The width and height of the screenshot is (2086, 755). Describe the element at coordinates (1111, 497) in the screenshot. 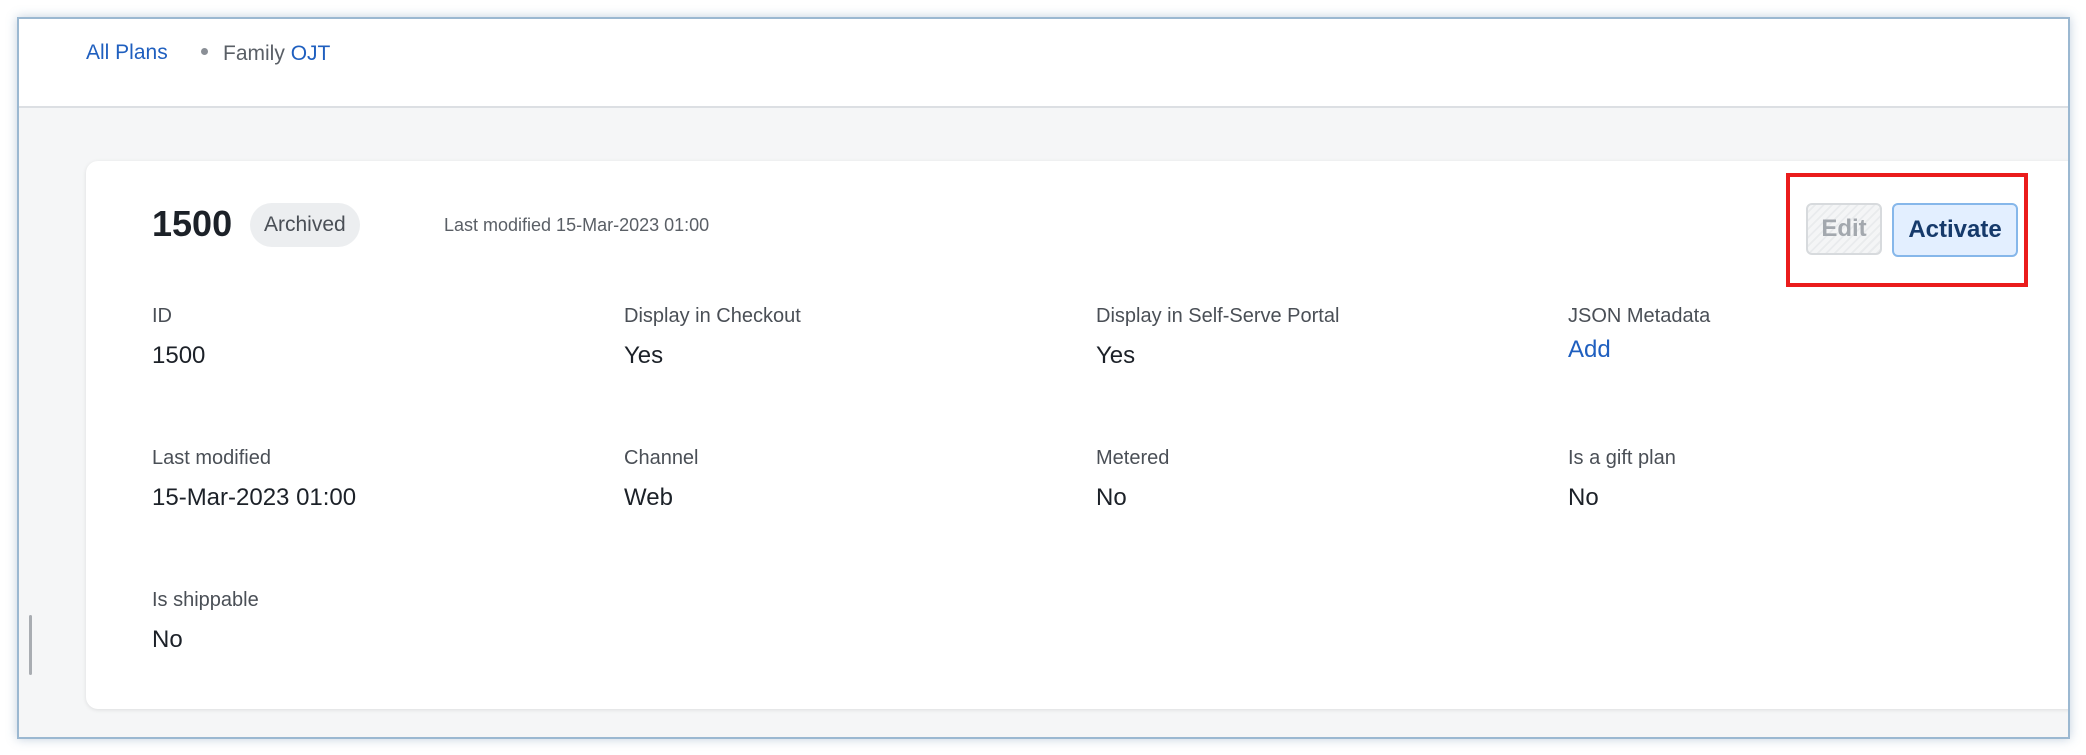

I see `field-metered-value: No` at that location.